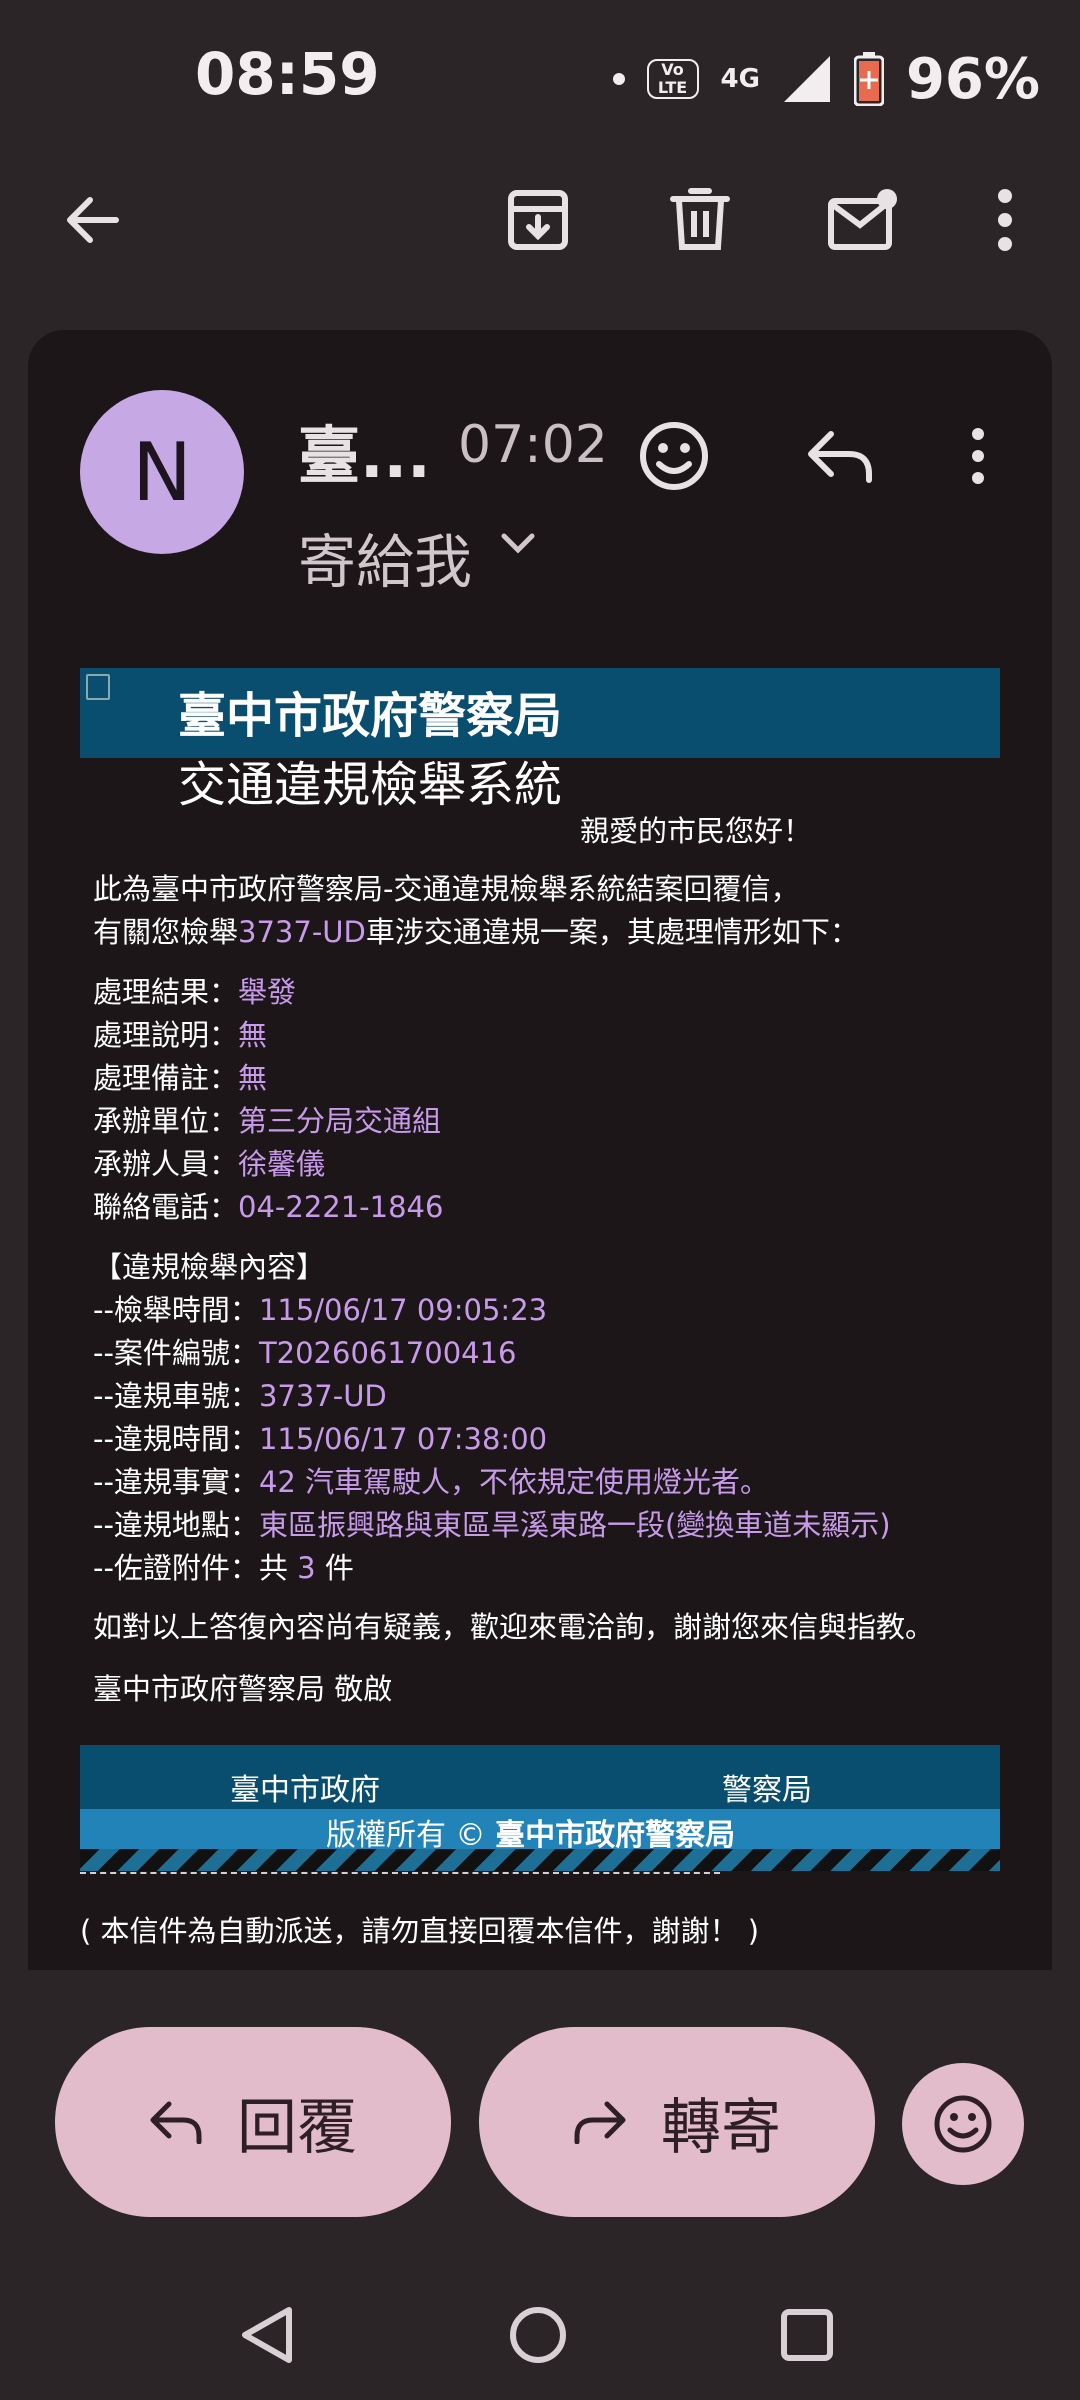 This screenshot has width=1080, height=2400. Describe the element at coordinates (340, 1121) in the screenshot. I see `field-value: 第三分局交通組` at that location.